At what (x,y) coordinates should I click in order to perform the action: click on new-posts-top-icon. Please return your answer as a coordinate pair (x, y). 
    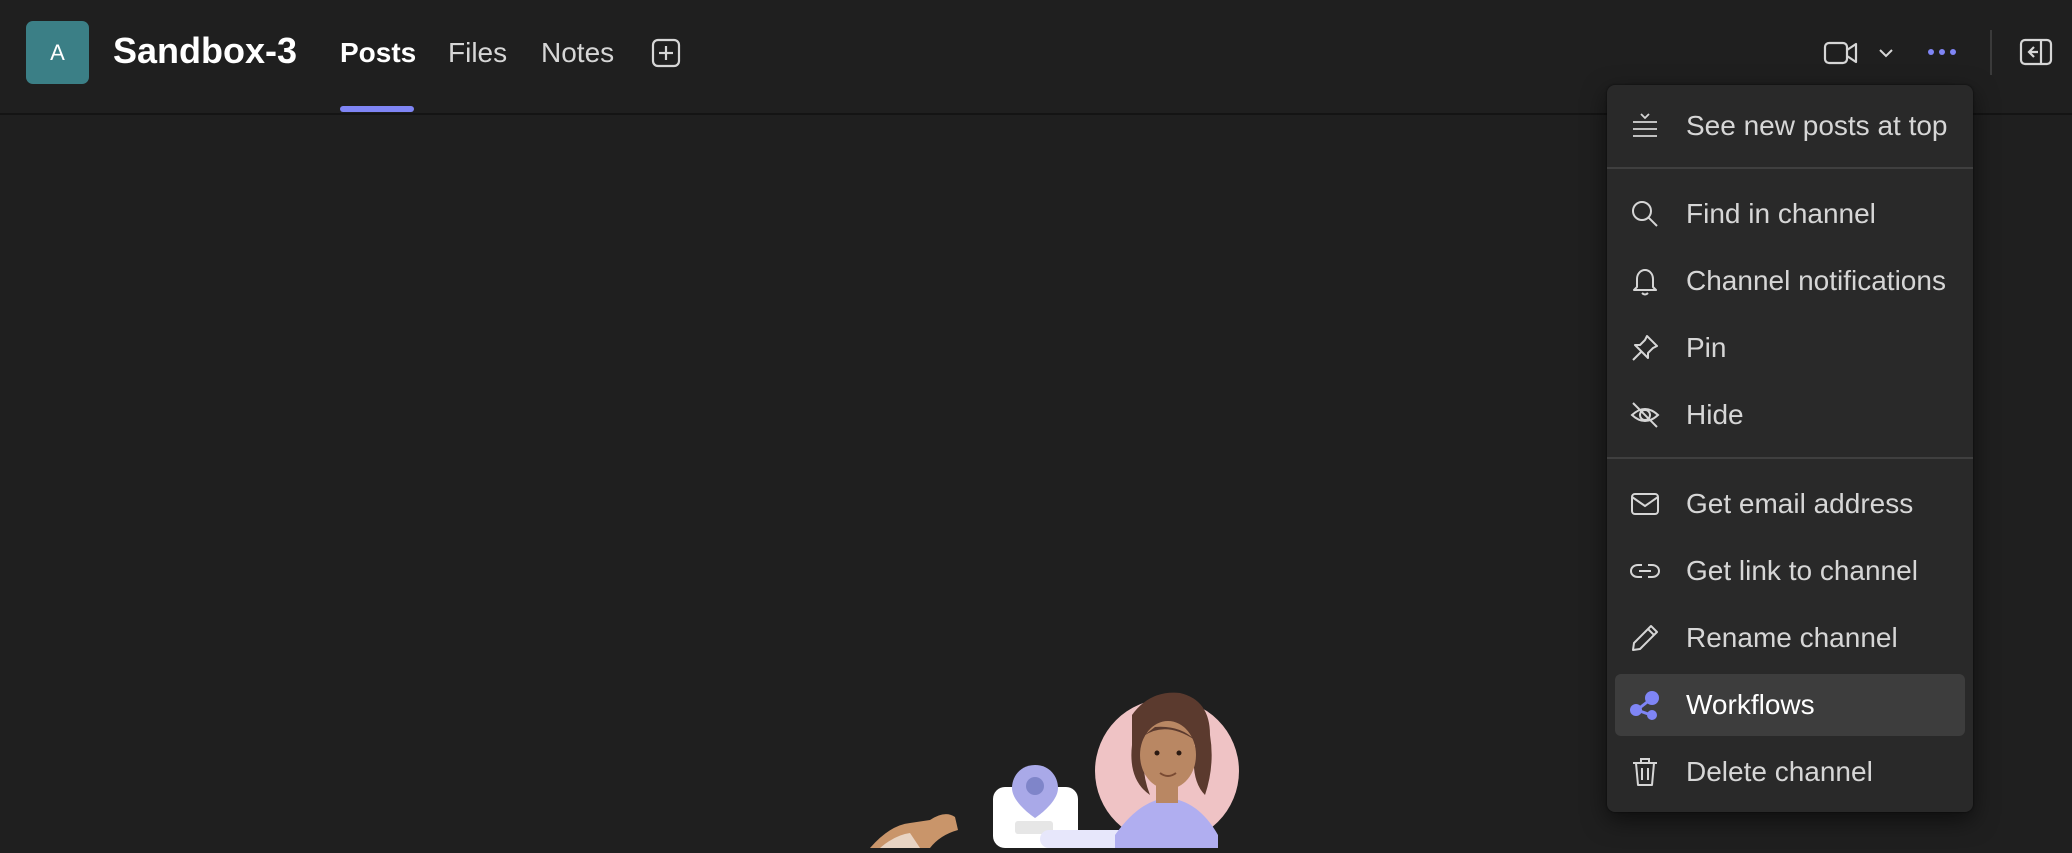
    Looking at the image, I should click on (1645, 125).